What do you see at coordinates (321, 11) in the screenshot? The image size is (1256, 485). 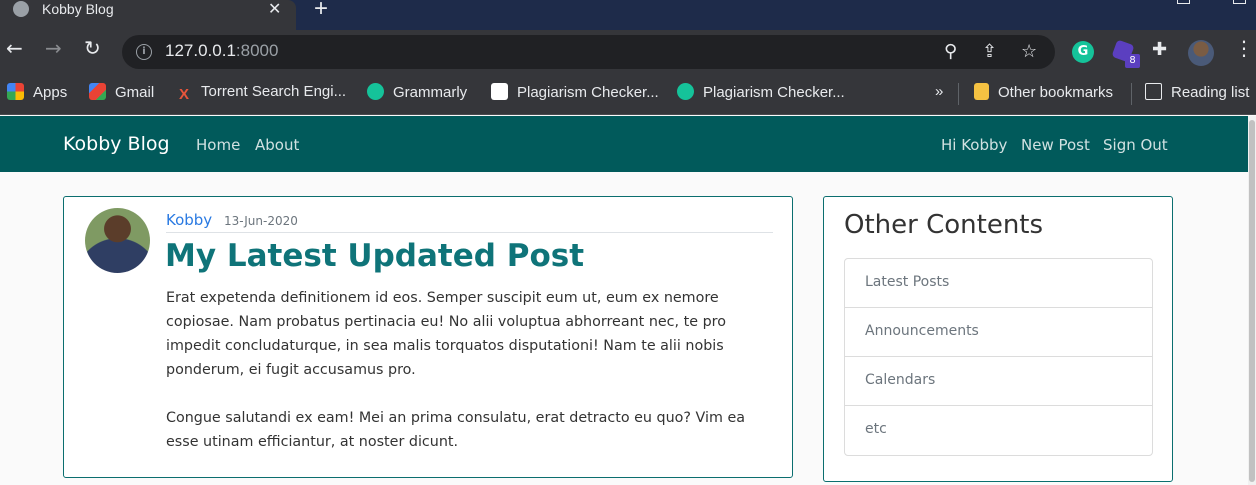 I see `new-tab-button: +` at bounding box center [321, 11].